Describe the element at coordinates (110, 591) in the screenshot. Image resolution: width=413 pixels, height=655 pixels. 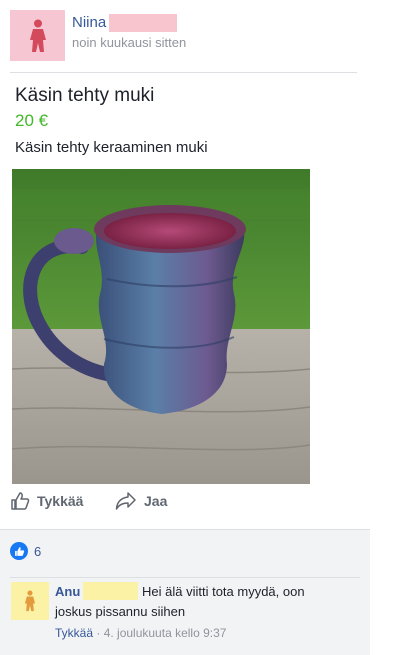
I see `commenter-name-redaction` at that location.